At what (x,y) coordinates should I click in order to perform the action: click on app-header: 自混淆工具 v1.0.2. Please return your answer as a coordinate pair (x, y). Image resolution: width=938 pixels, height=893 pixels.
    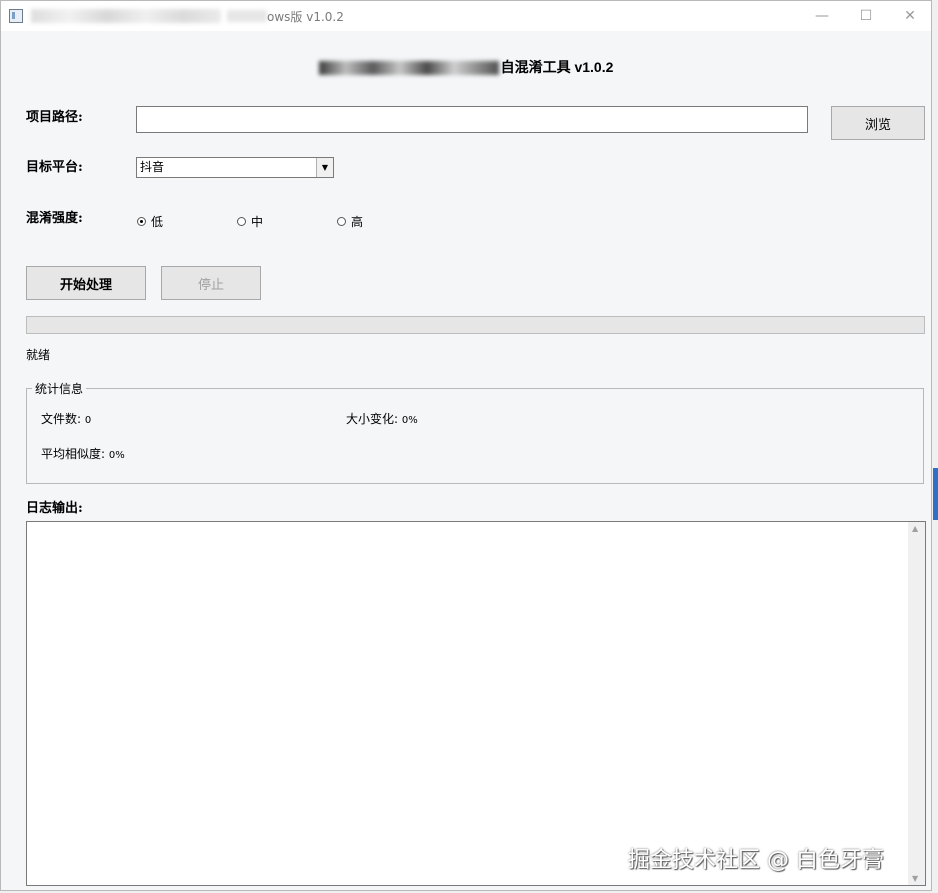
    Looking at the image, I should click on (466, 67).